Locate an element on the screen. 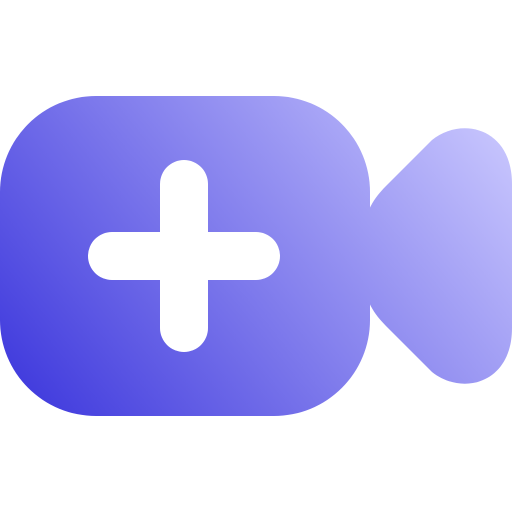  camera-lens-shape is located at coordinates (440, 256).